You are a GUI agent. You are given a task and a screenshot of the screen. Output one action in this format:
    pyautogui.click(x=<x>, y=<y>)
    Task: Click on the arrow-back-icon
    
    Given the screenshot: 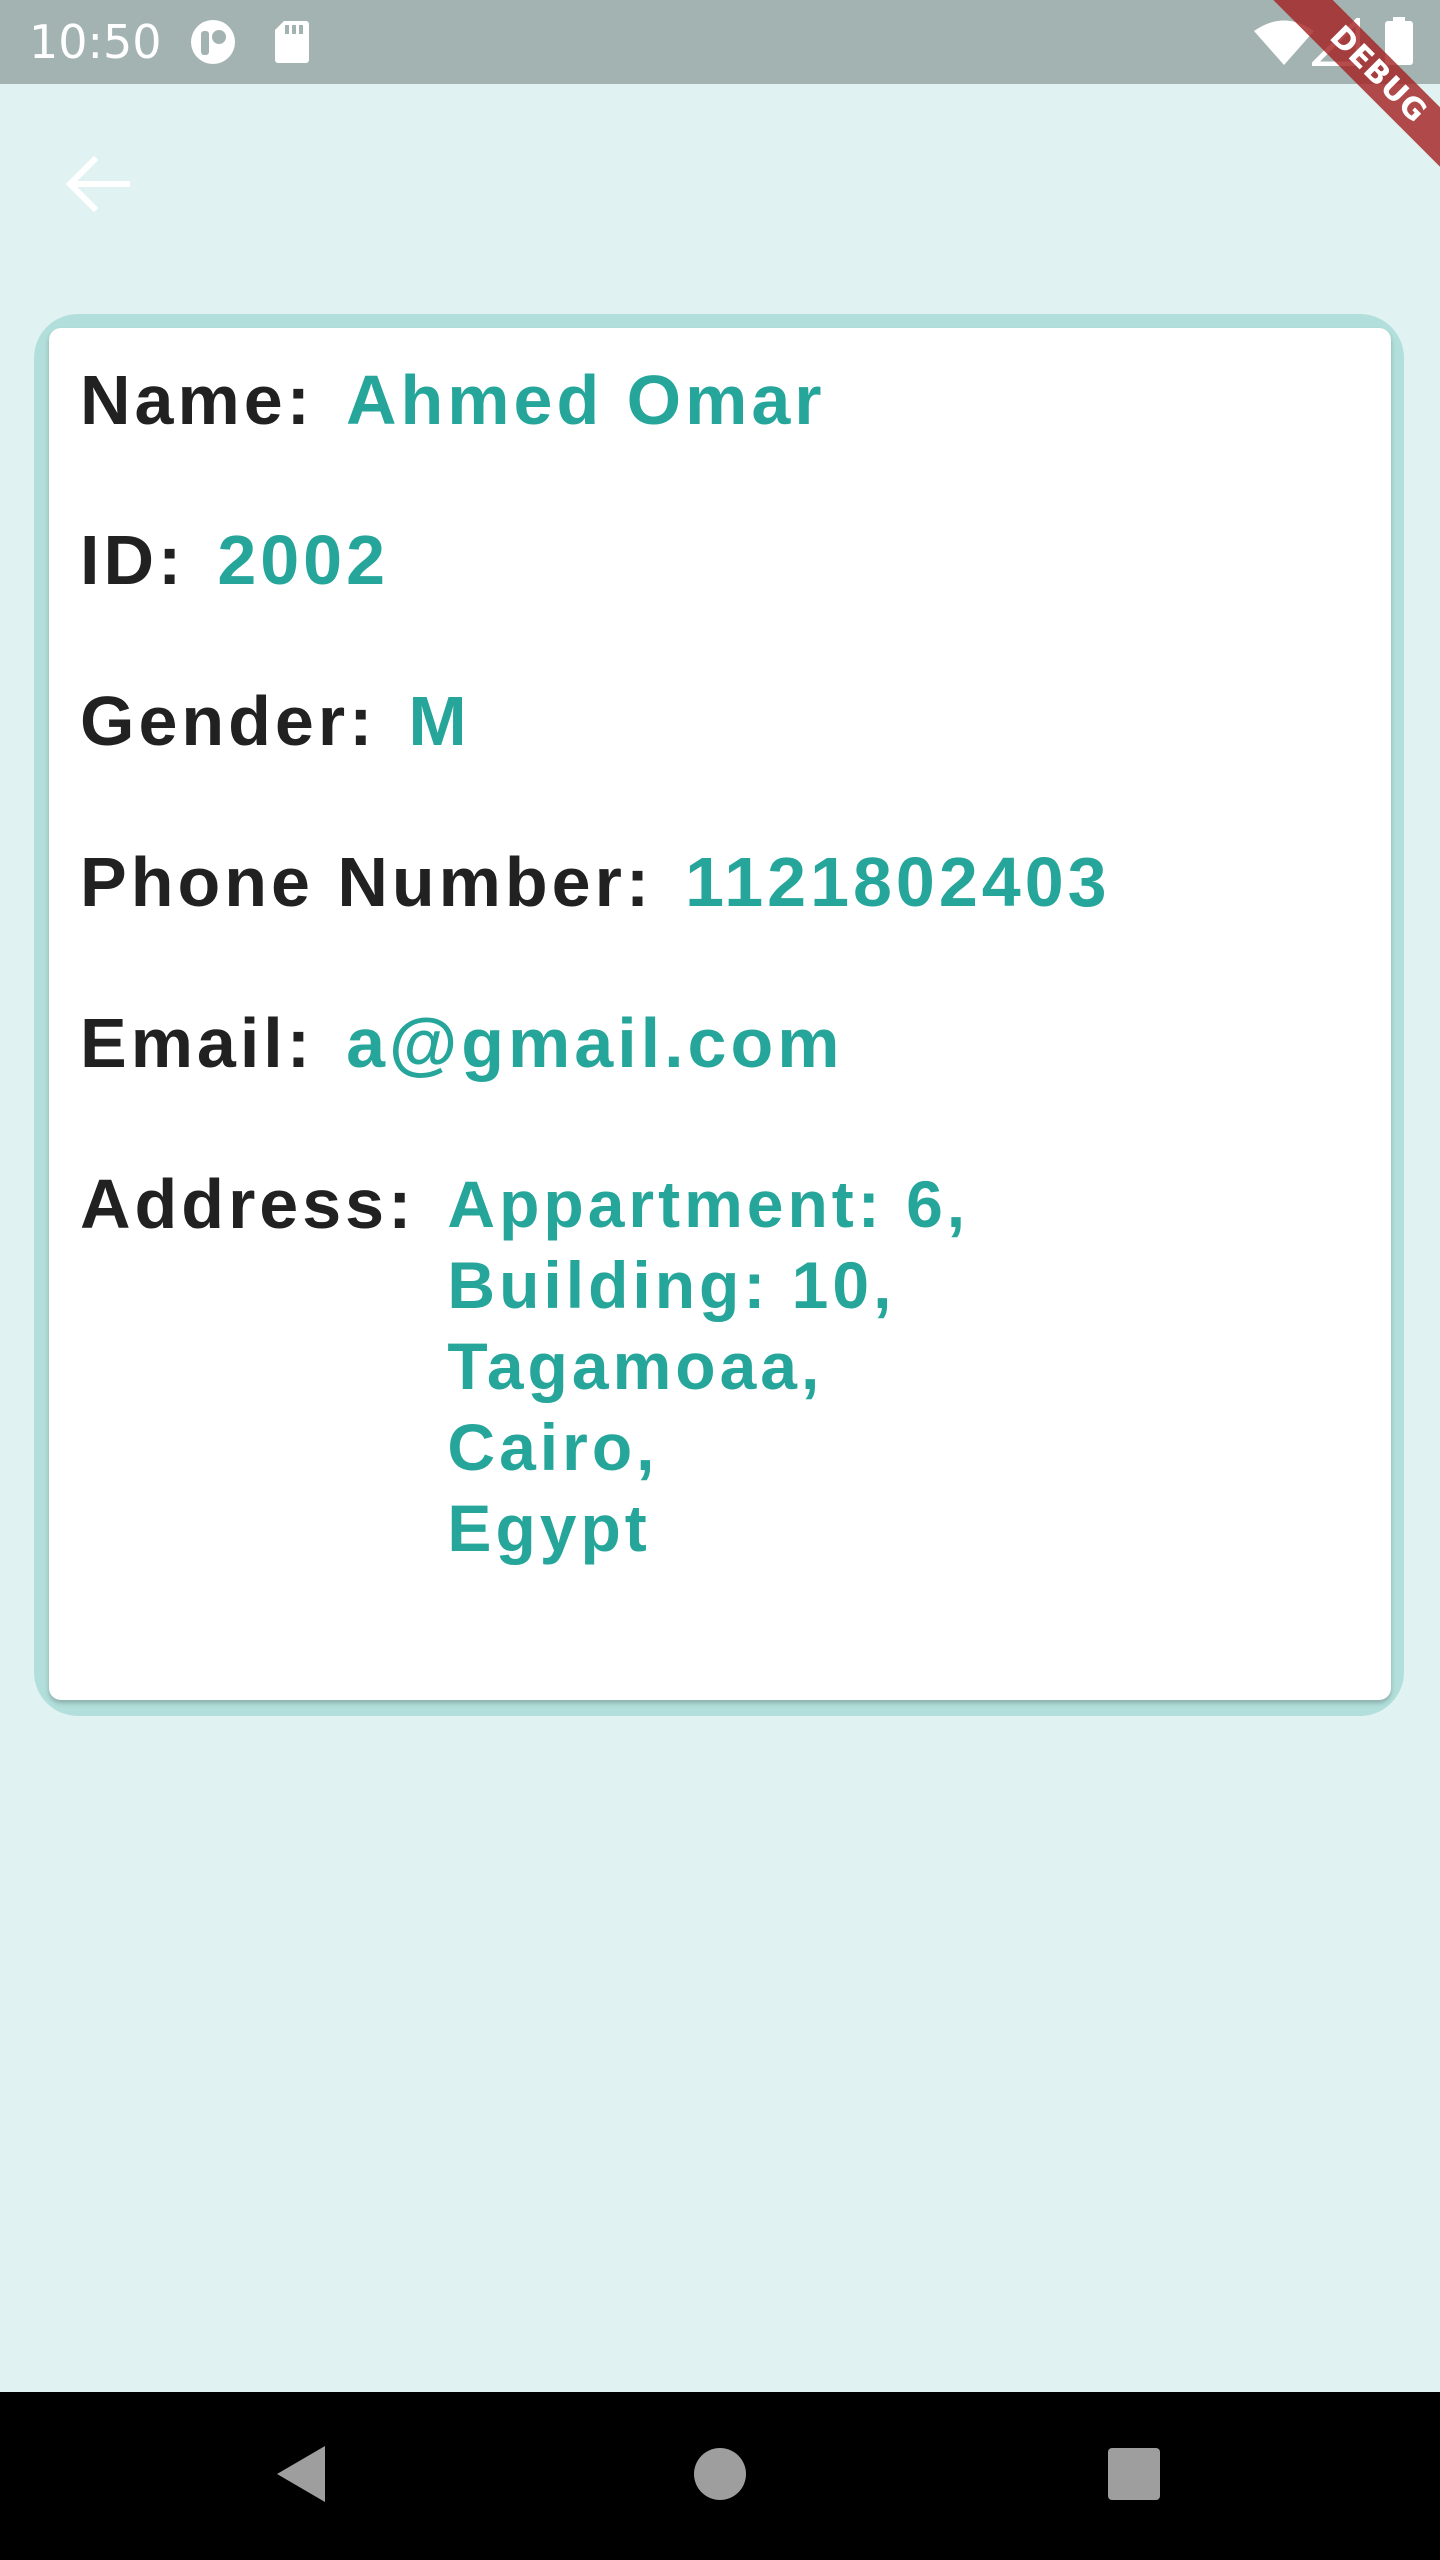 What is the action you would take?
    pyautogui.click(x=98, y=186)
    